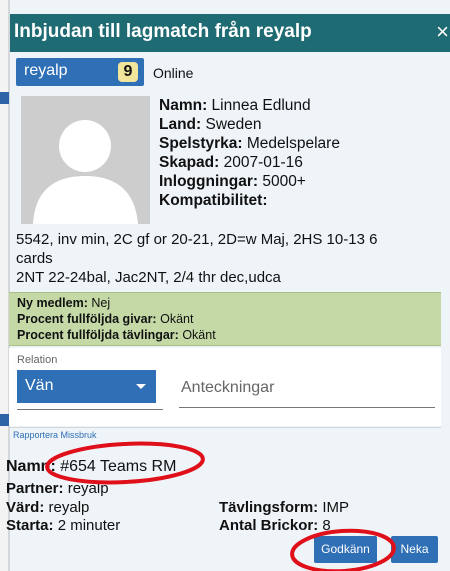 The width and height of the screenshot is (450, 571). What do you see at coordinates (57, 488) in the screenshot?
I see `match-partner-row: Partner: reyalp` at bounding box center [57, 488].